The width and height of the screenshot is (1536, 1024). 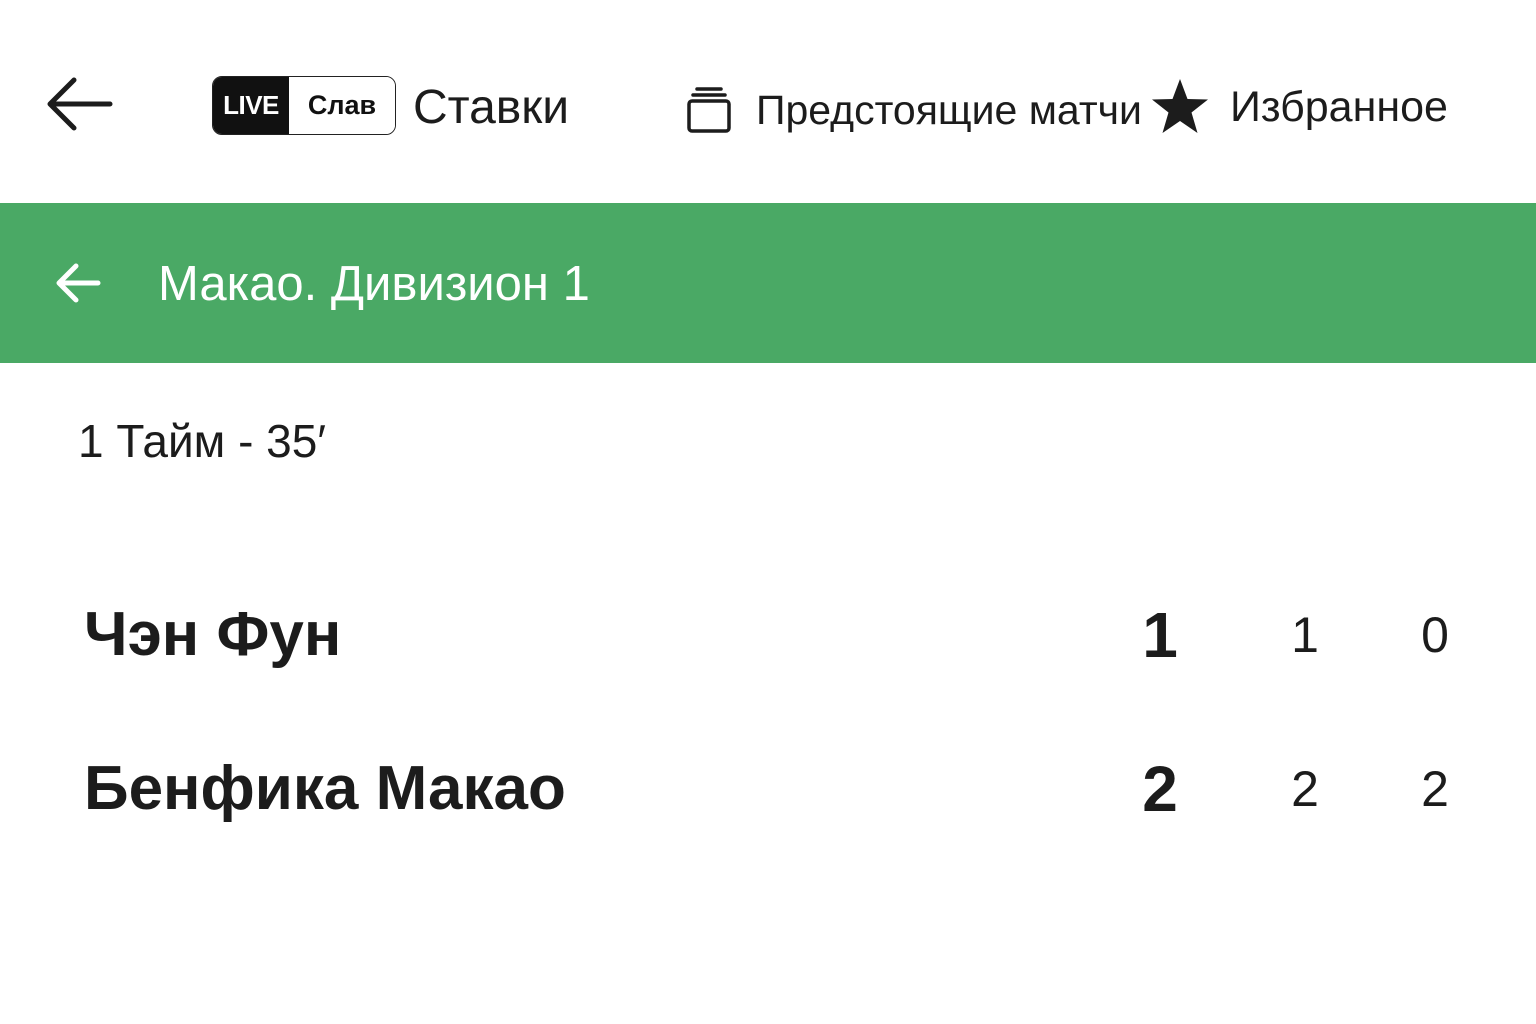 What do you see at coordinates (1160, 789) in the screenshot?
I see `score-total: 2` at bounding box center [1160, 789].